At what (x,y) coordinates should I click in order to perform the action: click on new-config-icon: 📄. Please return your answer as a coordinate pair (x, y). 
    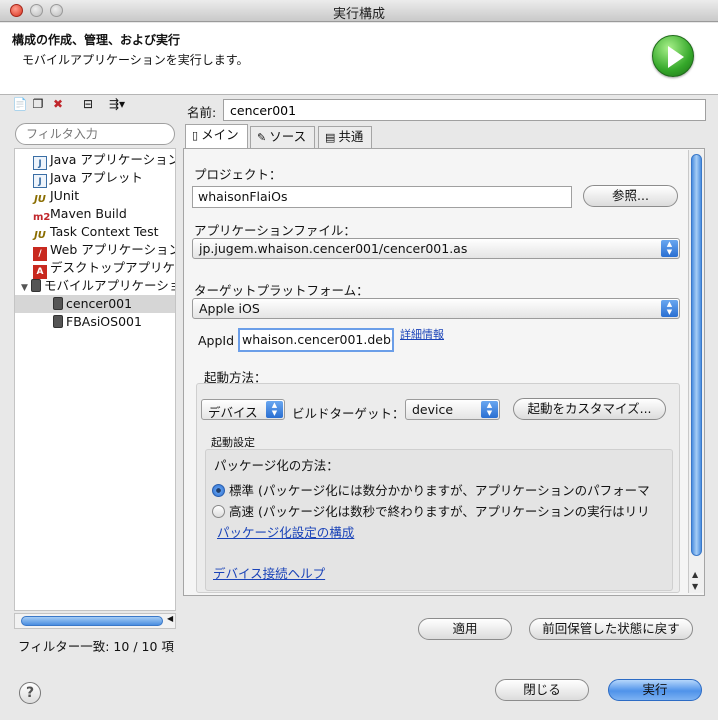
    Looking at the image, I should click on (20, 104).